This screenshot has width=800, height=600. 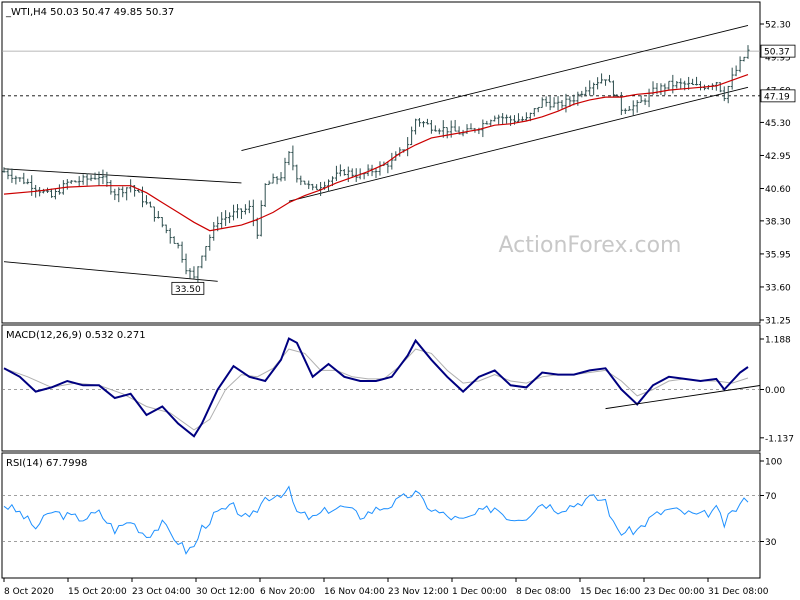 What do you see at coordinates (778, 341) in the screenshot?
I see `macd-tick-label: 1.188` at bounding box center [778, 341].